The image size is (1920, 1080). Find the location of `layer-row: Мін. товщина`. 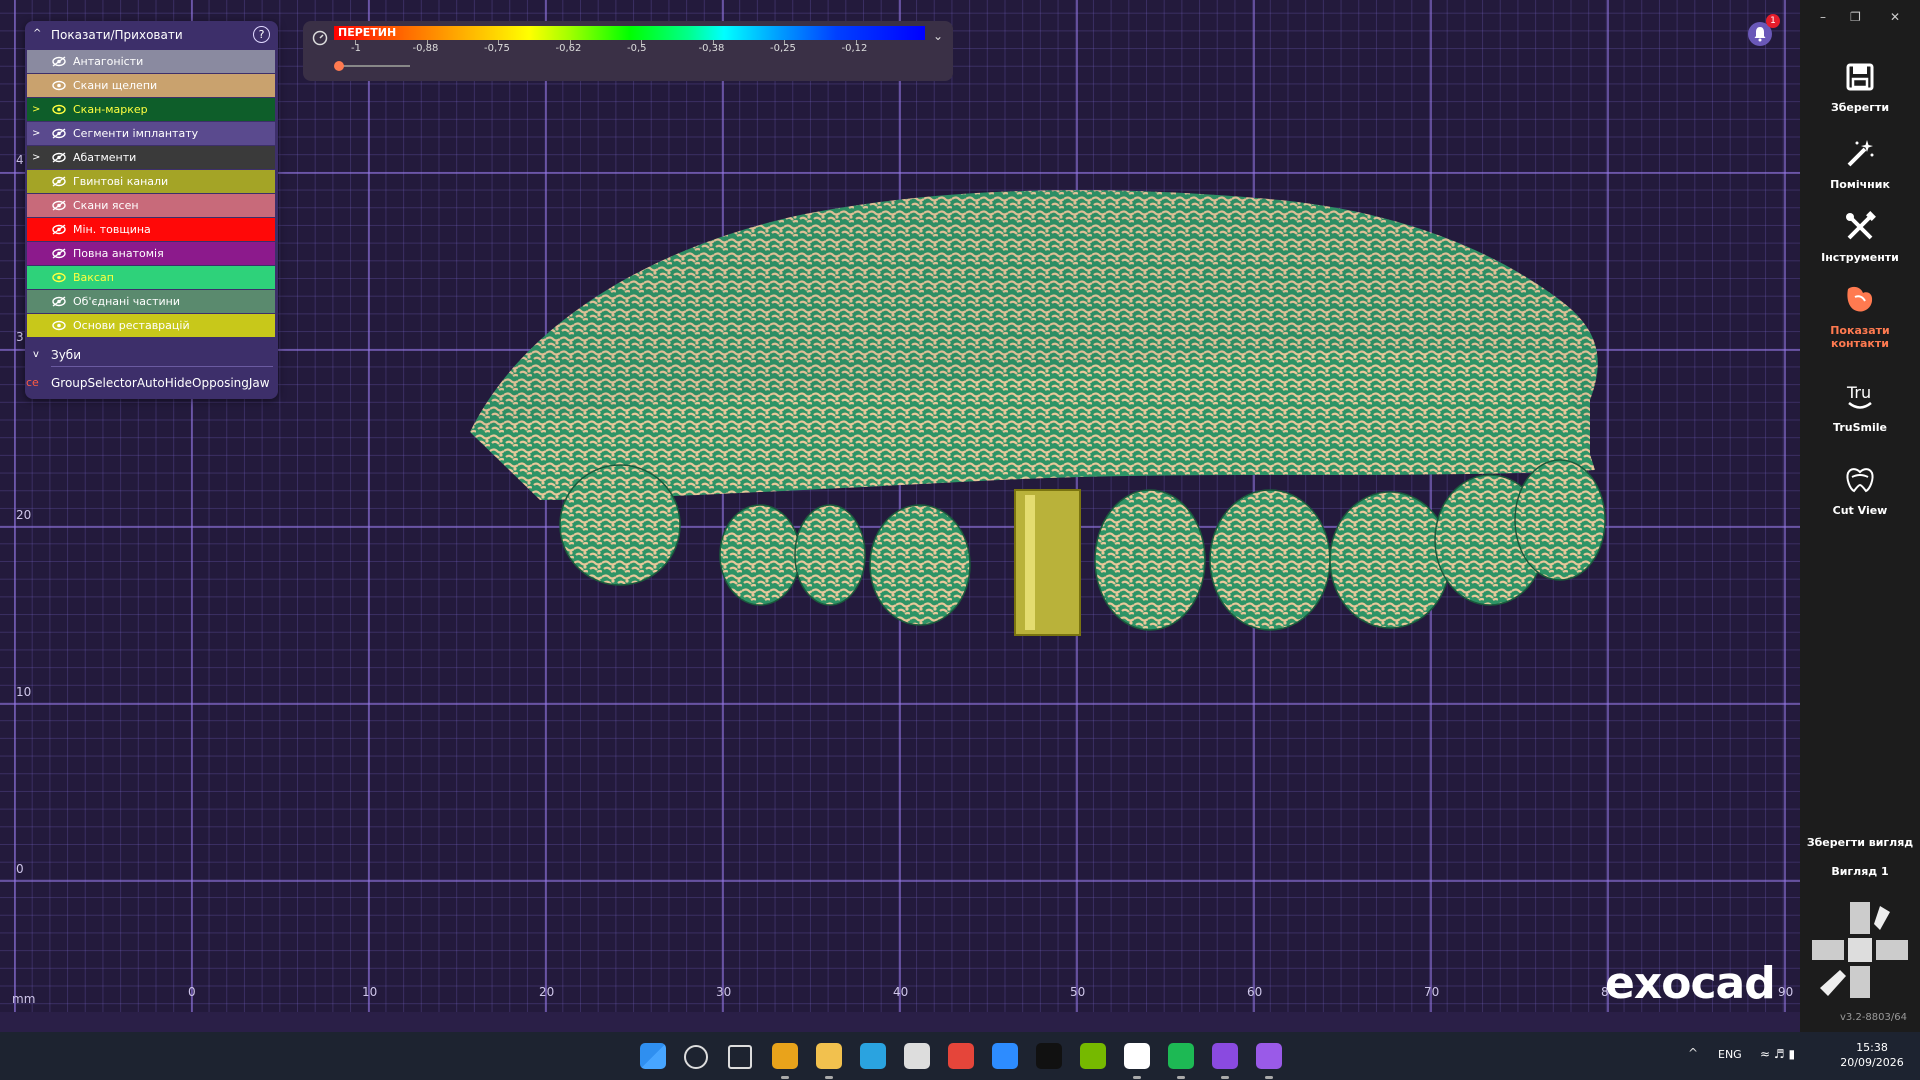

layer-row: Мін. товщина is located at coordinates (151, 229).